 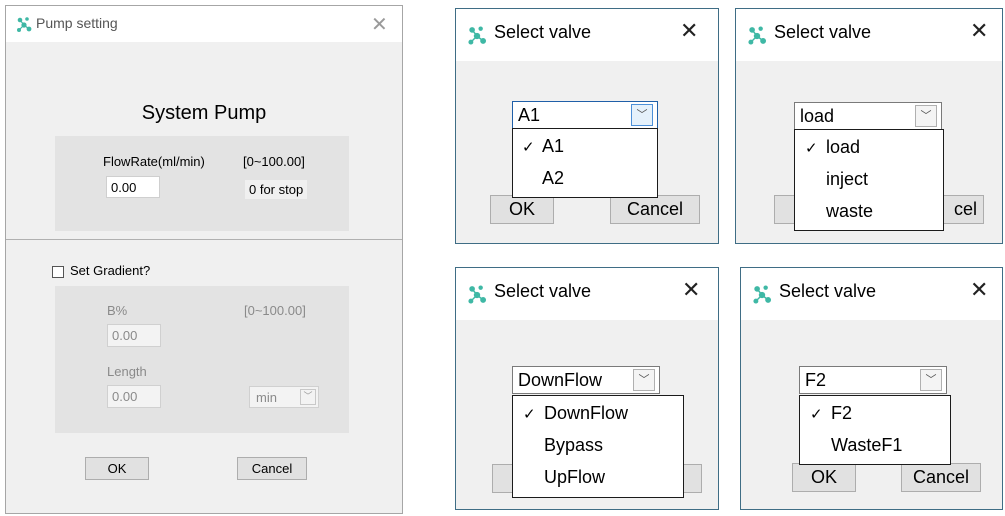 I want to click on valve-select: DownFlow ﹀, so click(x=586, y=380).